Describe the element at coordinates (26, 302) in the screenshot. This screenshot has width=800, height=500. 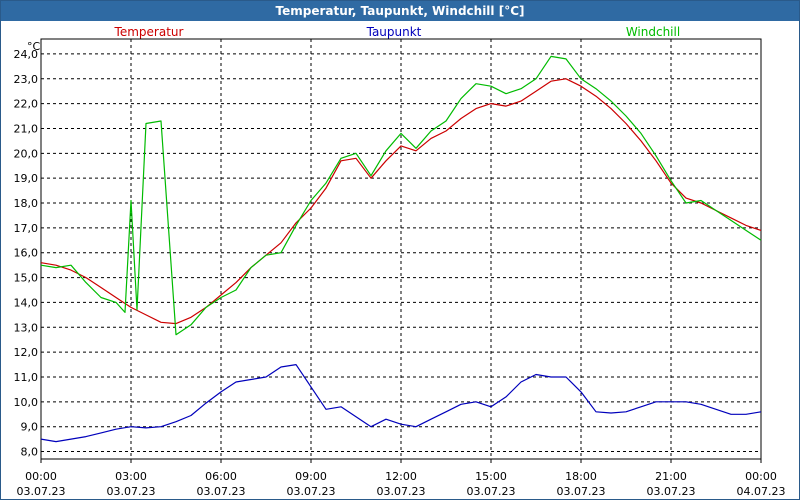
I see `y-tick-label: 14,0` at that location.